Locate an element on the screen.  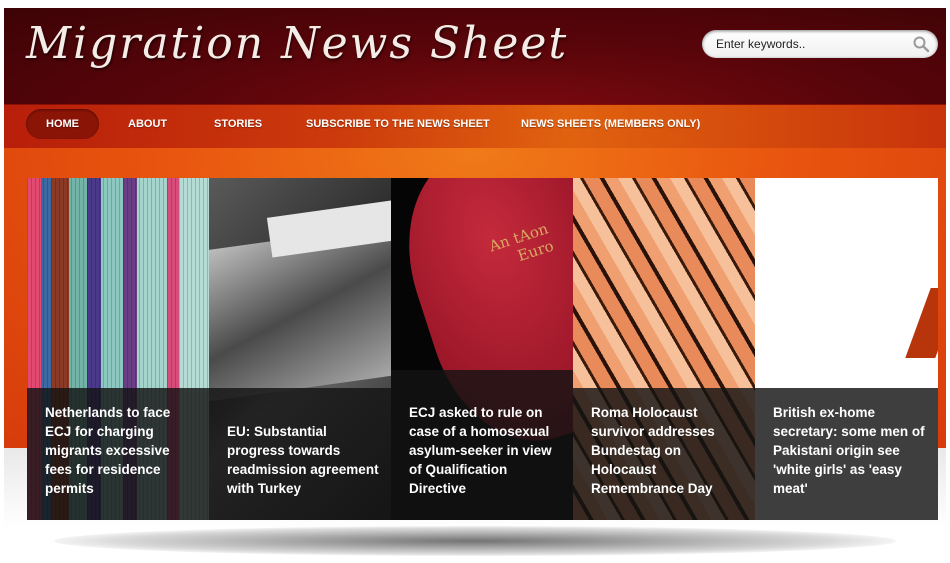
search-input is located at coordinates (806, 44).